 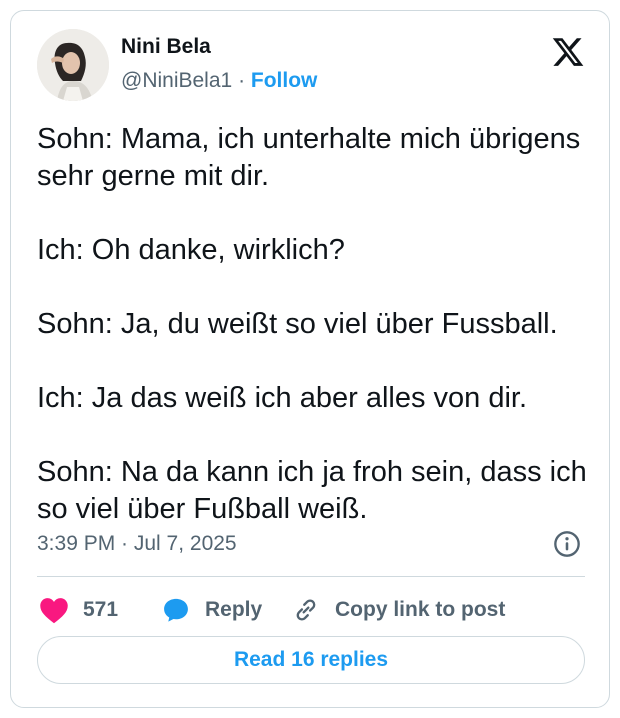 I want to click on copy-link-label: Copy link to post, so click(x=420, y=609).